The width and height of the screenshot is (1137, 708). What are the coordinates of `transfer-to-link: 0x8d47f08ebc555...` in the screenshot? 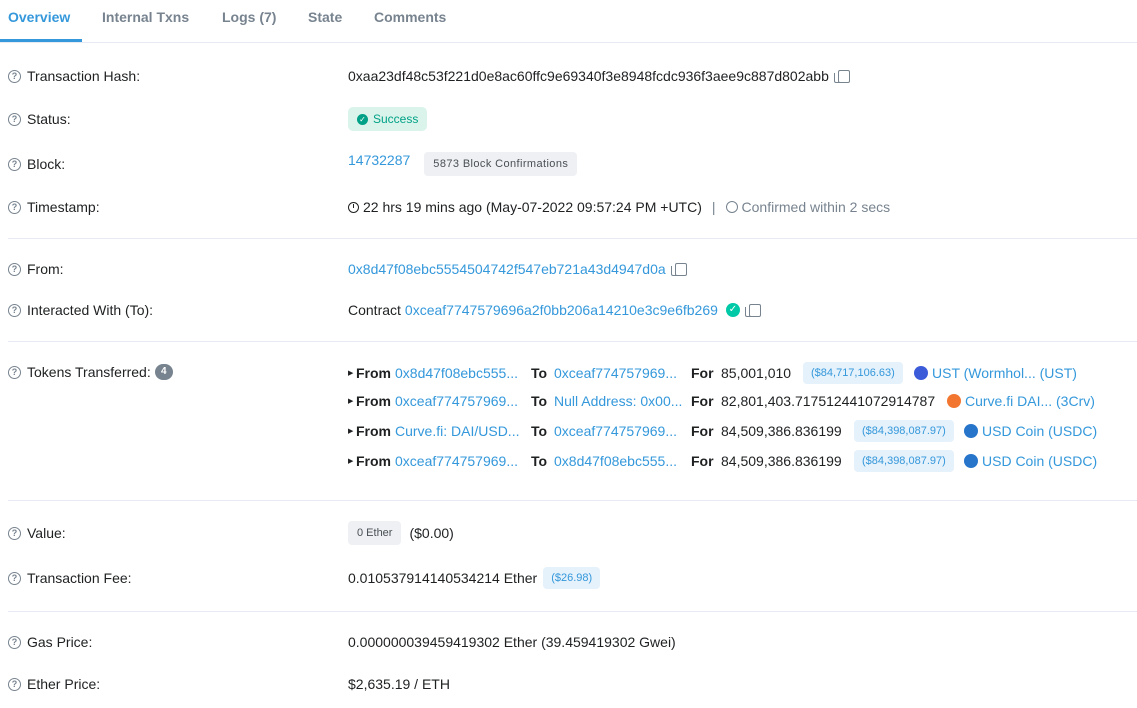 It's located at (615, 461).